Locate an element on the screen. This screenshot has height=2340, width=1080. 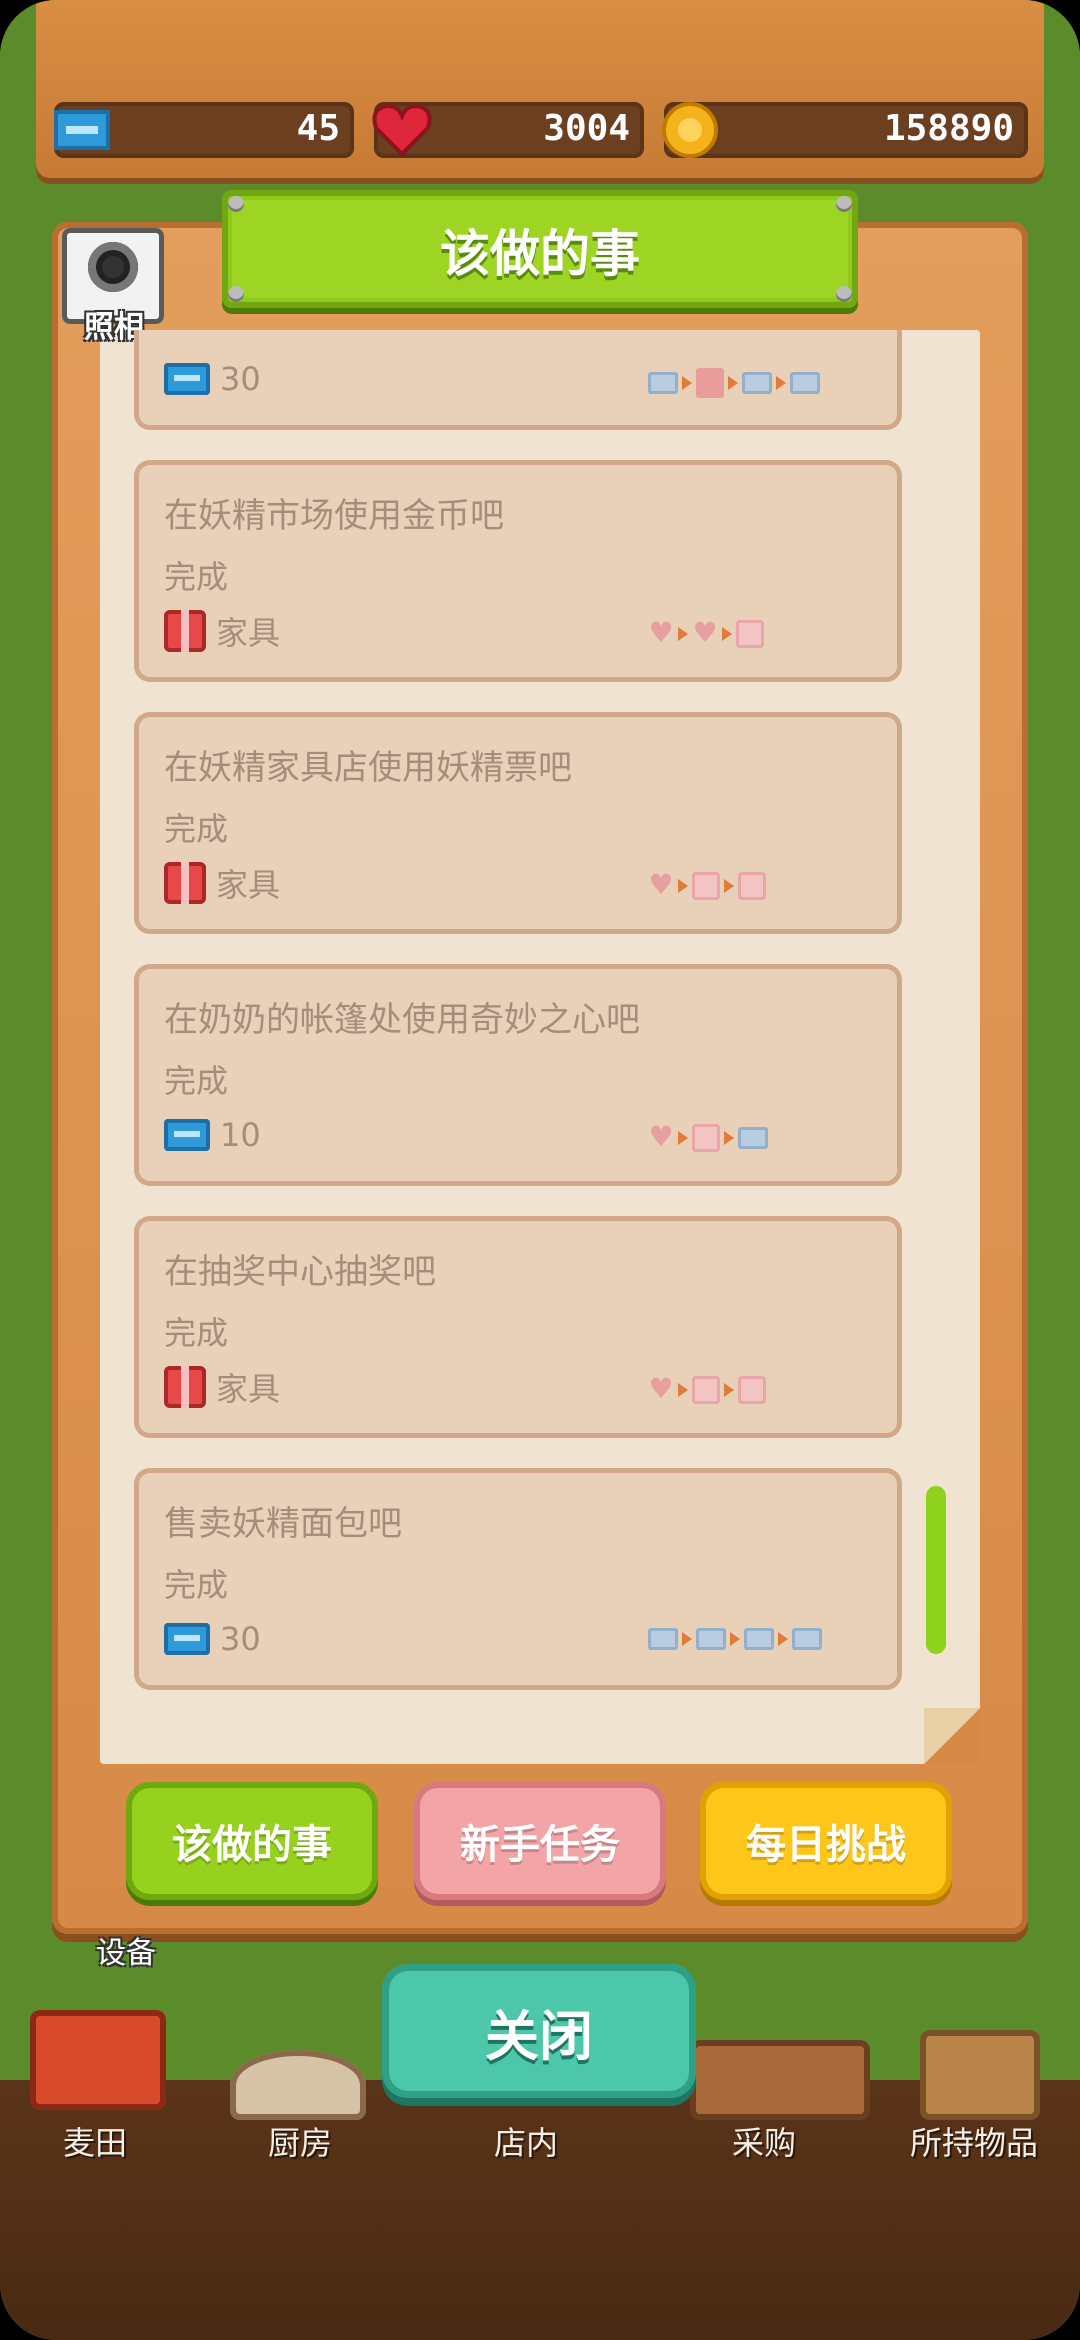
book-icon is located at coordinates (710, 383).